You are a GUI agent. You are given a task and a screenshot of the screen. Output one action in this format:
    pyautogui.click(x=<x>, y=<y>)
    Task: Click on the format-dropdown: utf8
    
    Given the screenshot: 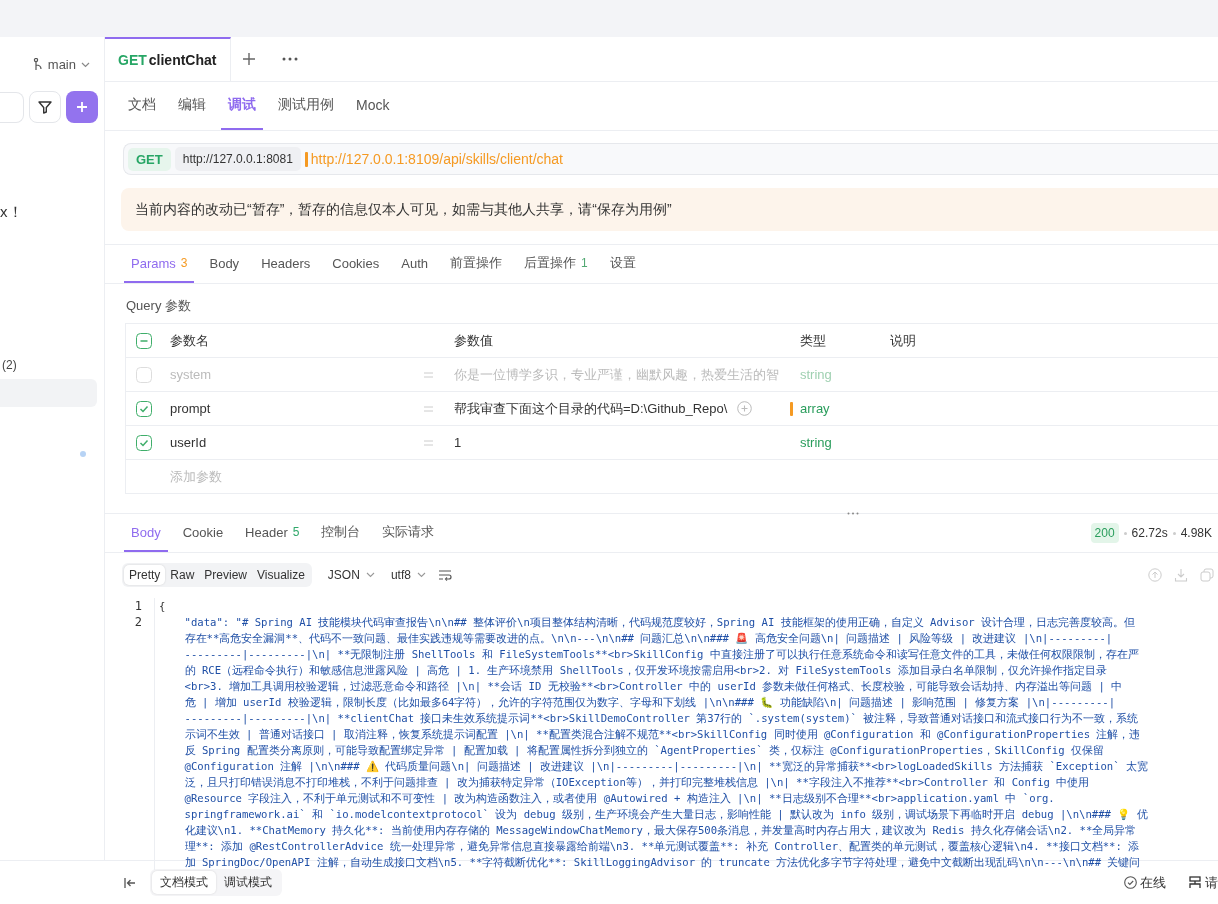 What is the action you would take?
    pyautogui.click(x=408, y=575)
    